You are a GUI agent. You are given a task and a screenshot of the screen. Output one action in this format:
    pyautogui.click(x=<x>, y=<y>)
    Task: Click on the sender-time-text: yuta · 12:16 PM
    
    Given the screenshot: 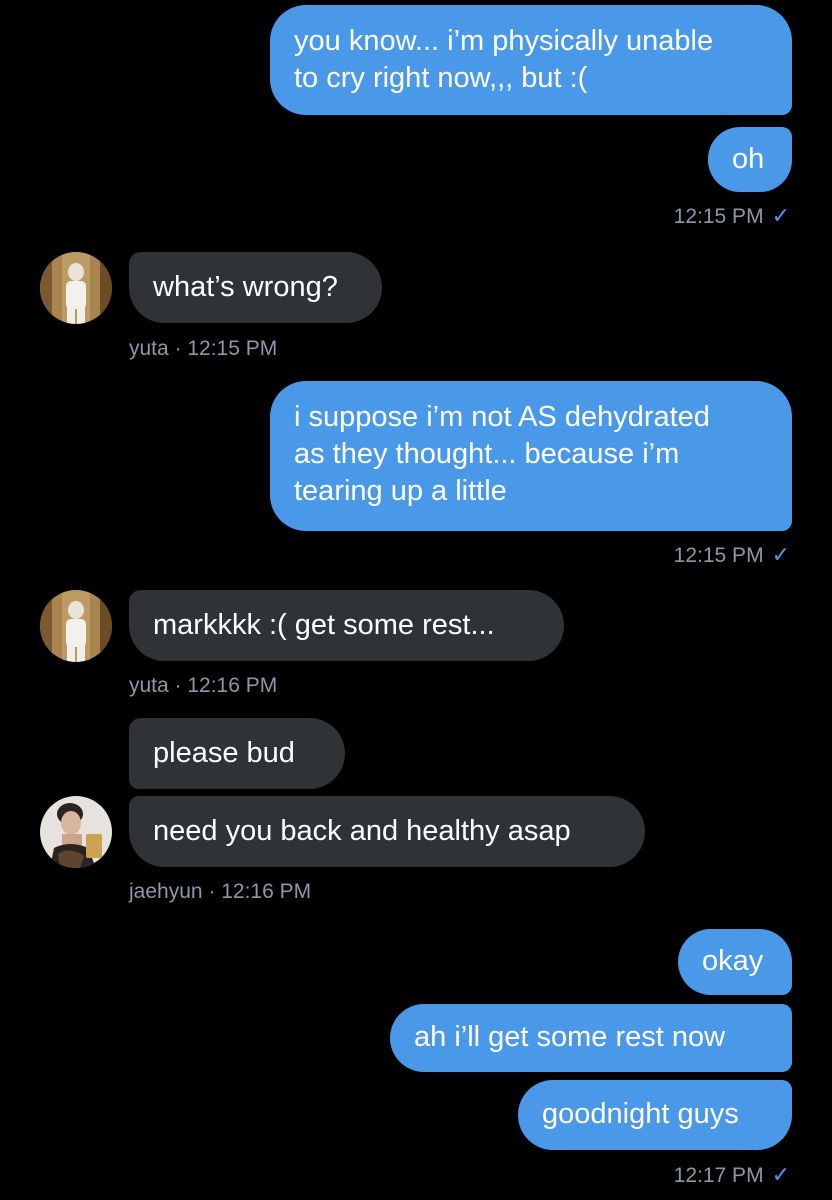 What is the action you would take?
    pyautogui.click(x=203, y=685)
    